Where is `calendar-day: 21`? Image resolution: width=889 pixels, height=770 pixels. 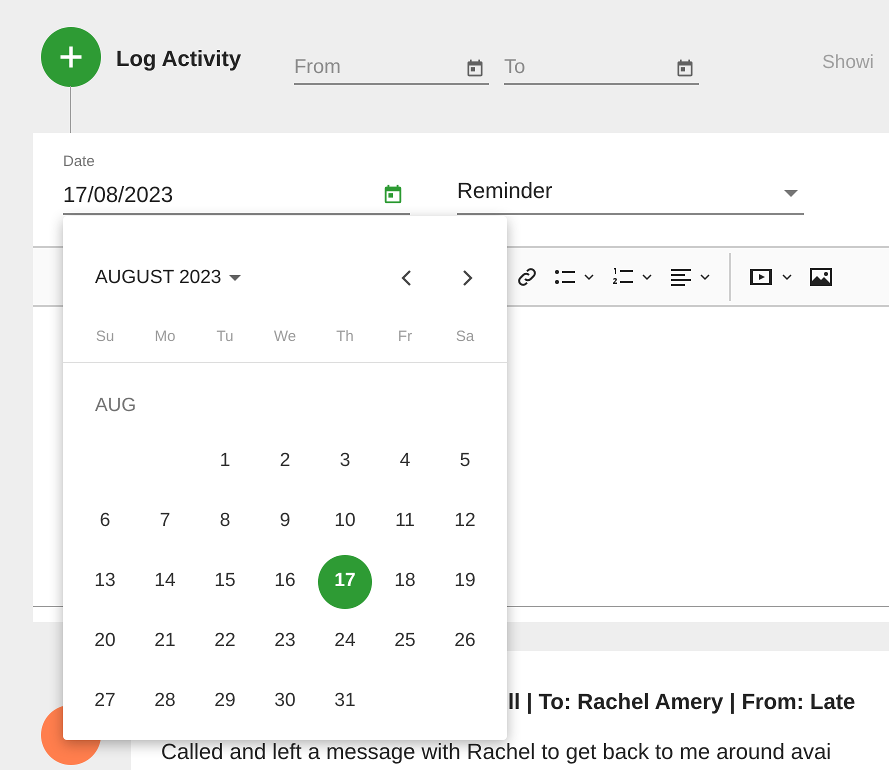
calendar-day: 21 is located at coordinates (165, 641).